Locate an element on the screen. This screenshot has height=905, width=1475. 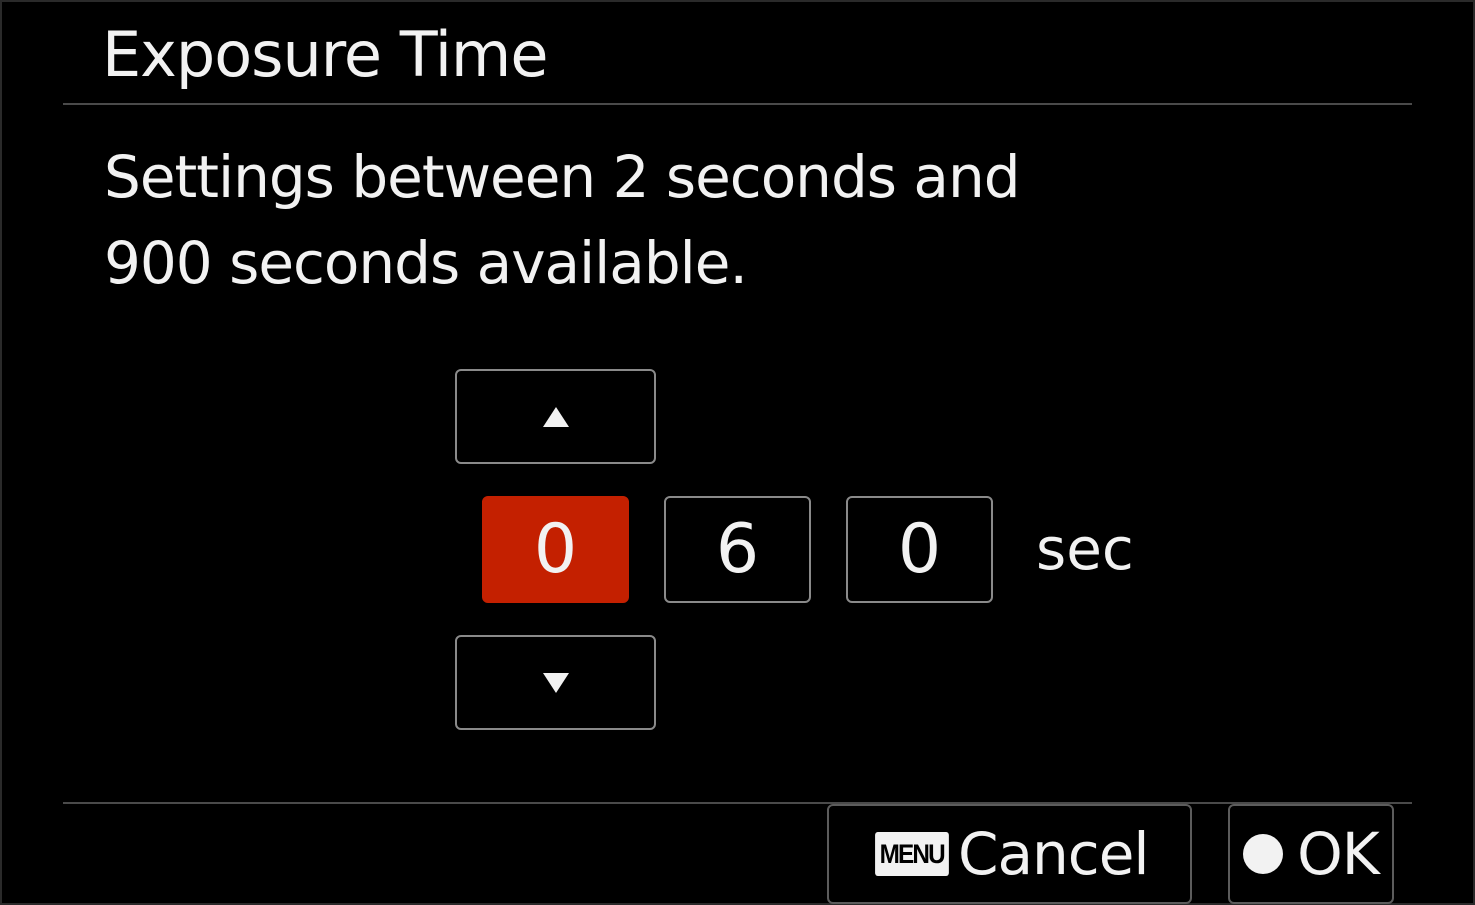
triangle-down-icon is located at coordinates (555, 682).